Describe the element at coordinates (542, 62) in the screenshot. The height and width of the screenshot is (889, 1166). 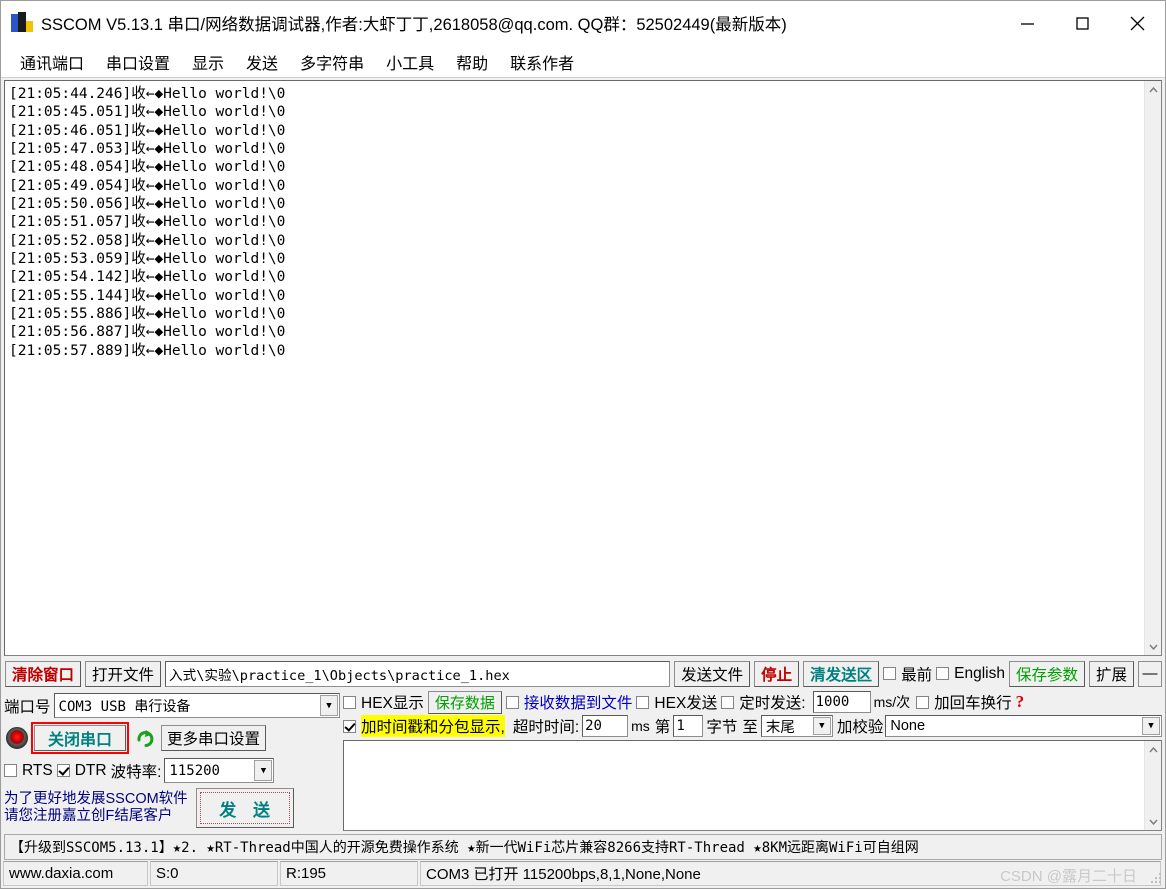
I see `menu-item-contact: 联系作者` at that location.